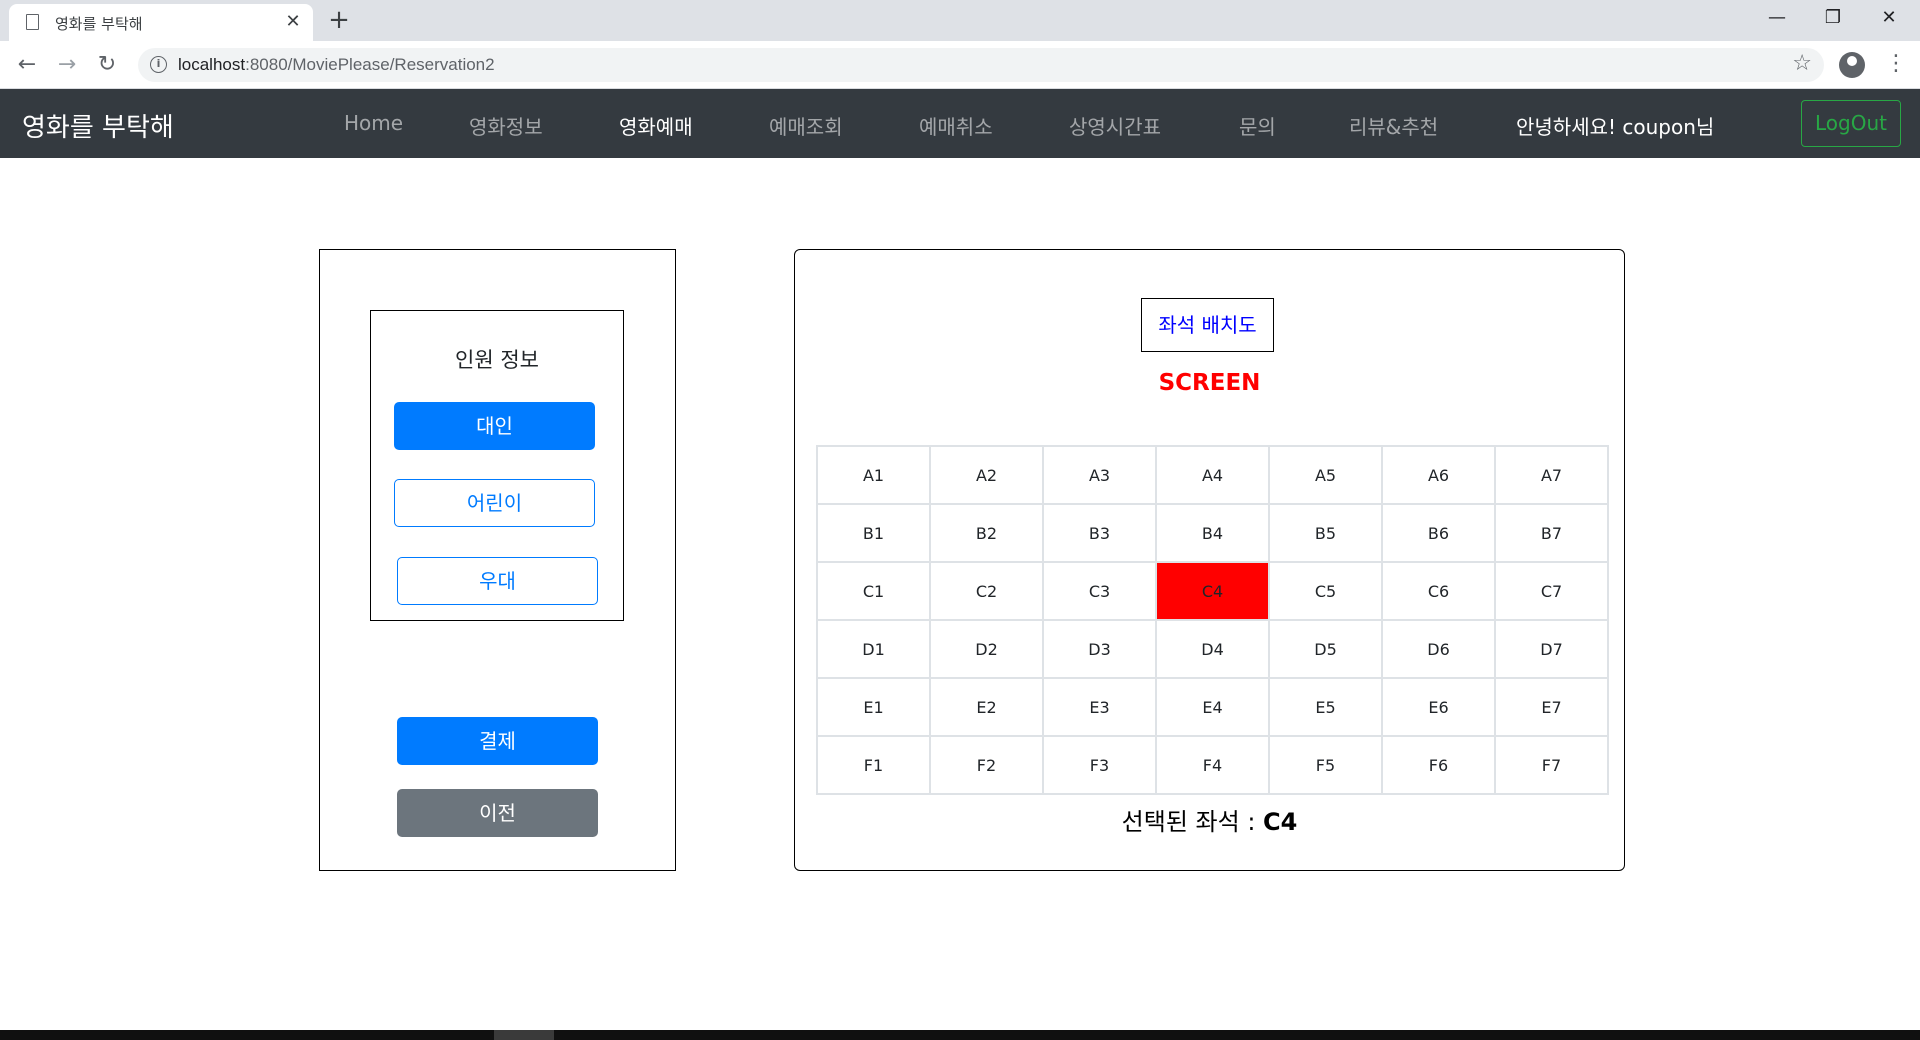 The height and width of the screenshot is (1040, 1920). I want to click on seat-map-title: 좌석 배치도, so click(1207, 325).